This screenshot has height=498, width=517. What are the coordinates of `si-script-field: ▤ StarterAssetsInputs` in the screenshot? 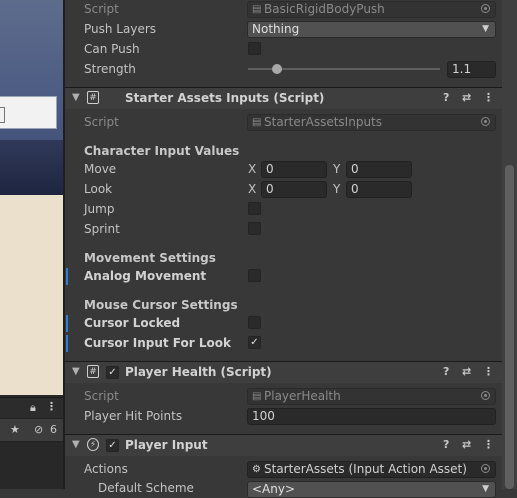 It's located at (371, 122).